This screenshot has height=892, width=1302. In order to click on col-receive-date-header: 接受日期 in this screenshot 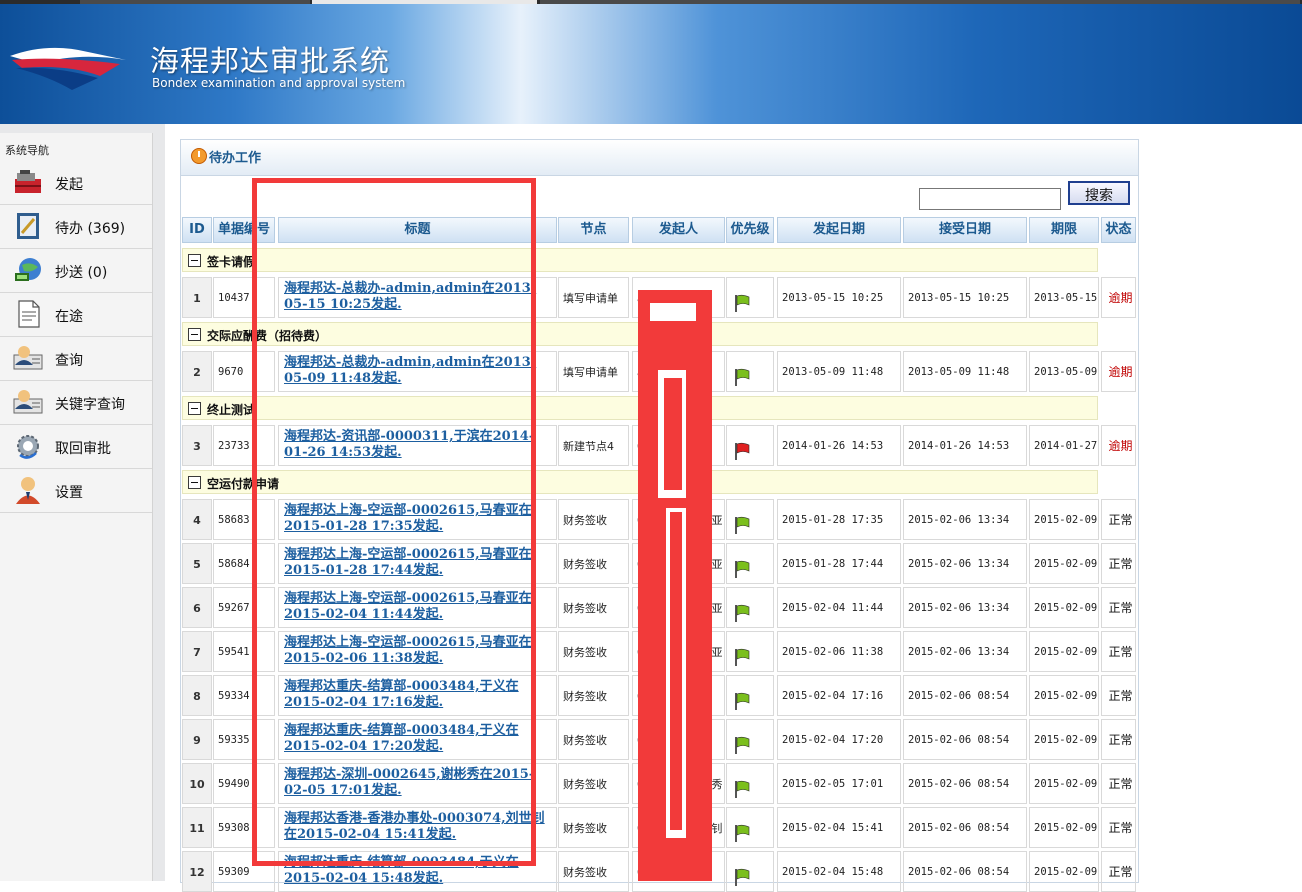, I will do `click(965, 230)`.